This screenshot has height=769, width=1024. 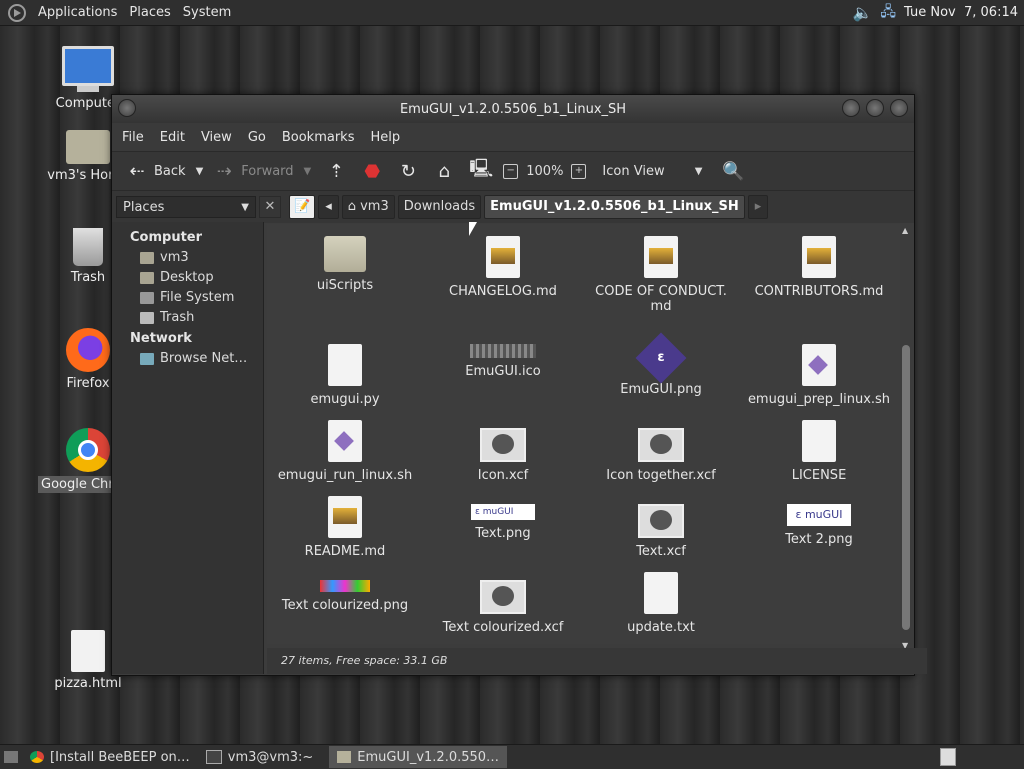 I want to click on sidebar-item-label: vm3, so click(x=174, y=257).